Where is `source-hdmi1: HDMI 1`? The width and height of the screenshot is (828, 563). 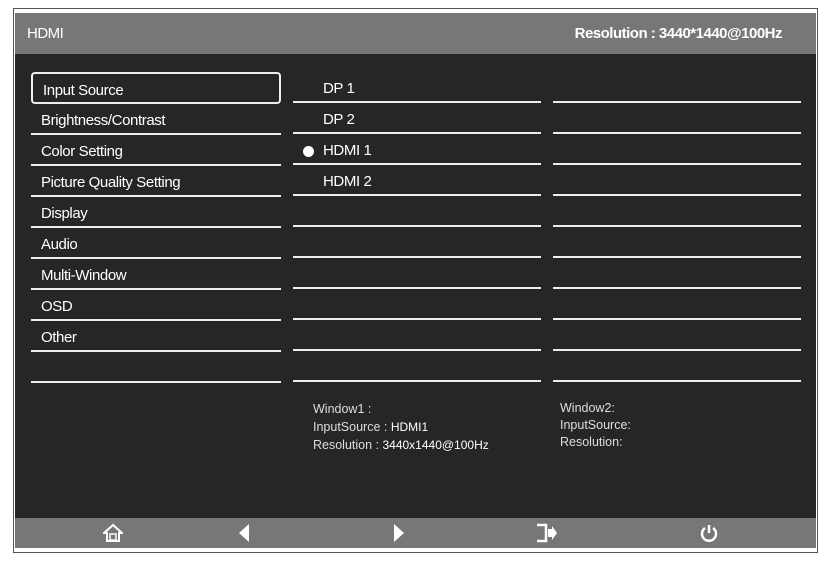
source-hdmi1: HDMI 1 is located at coordinates (417, 149).